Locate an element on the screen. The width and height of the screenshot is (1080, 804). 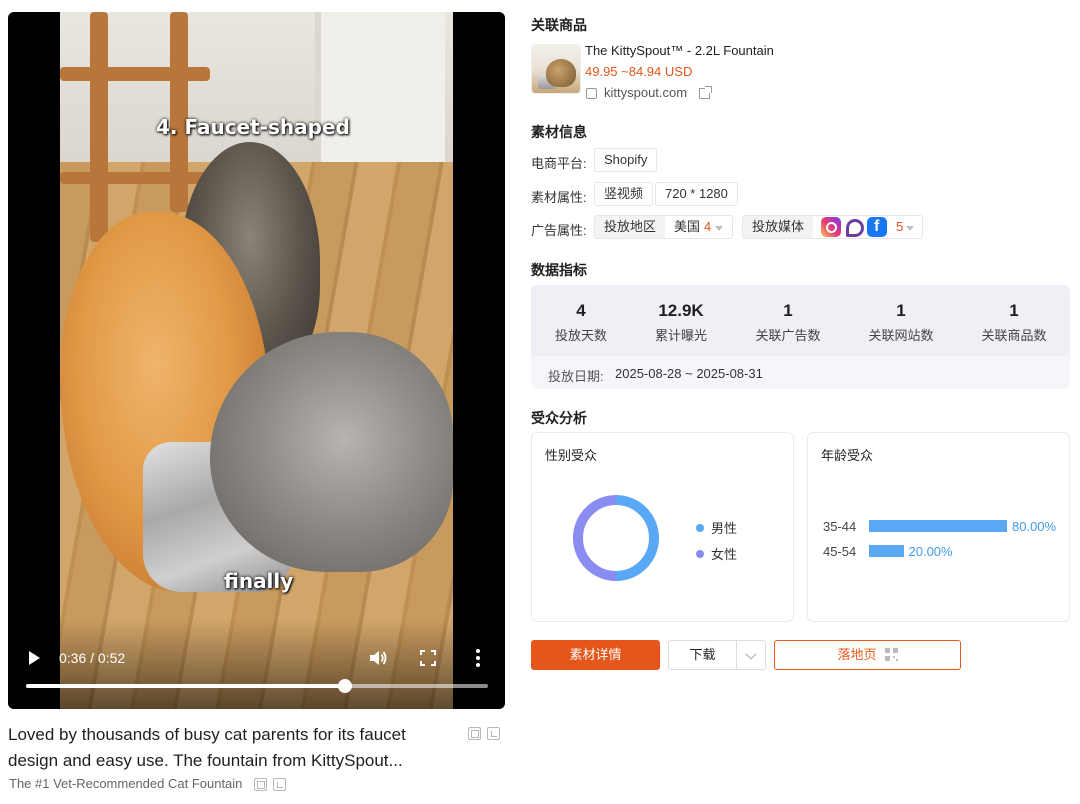
download-options-button is located at coordinates (751, 655).